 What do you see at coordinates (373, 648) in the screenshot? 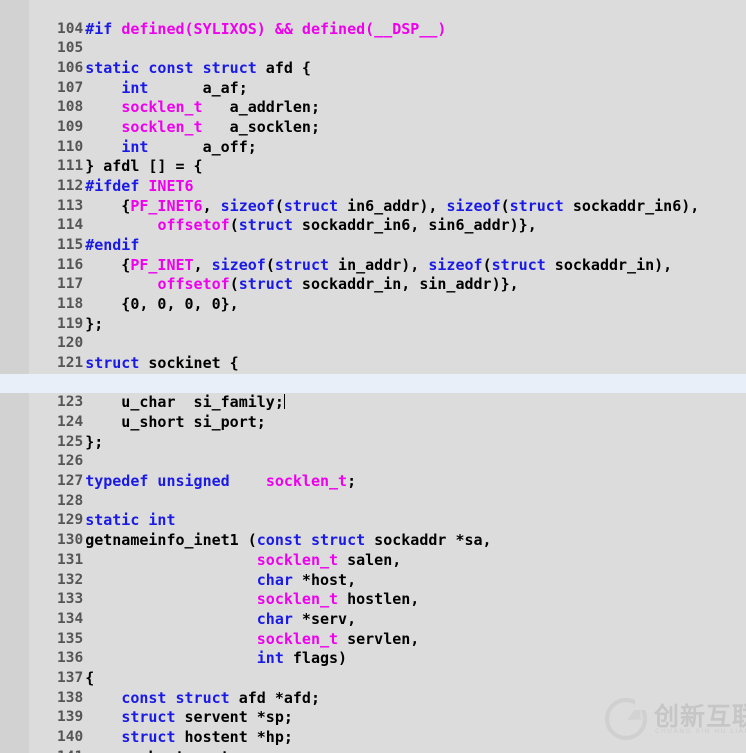
I see `code-line: 136 int flags)` at bounding box center [373, 648].